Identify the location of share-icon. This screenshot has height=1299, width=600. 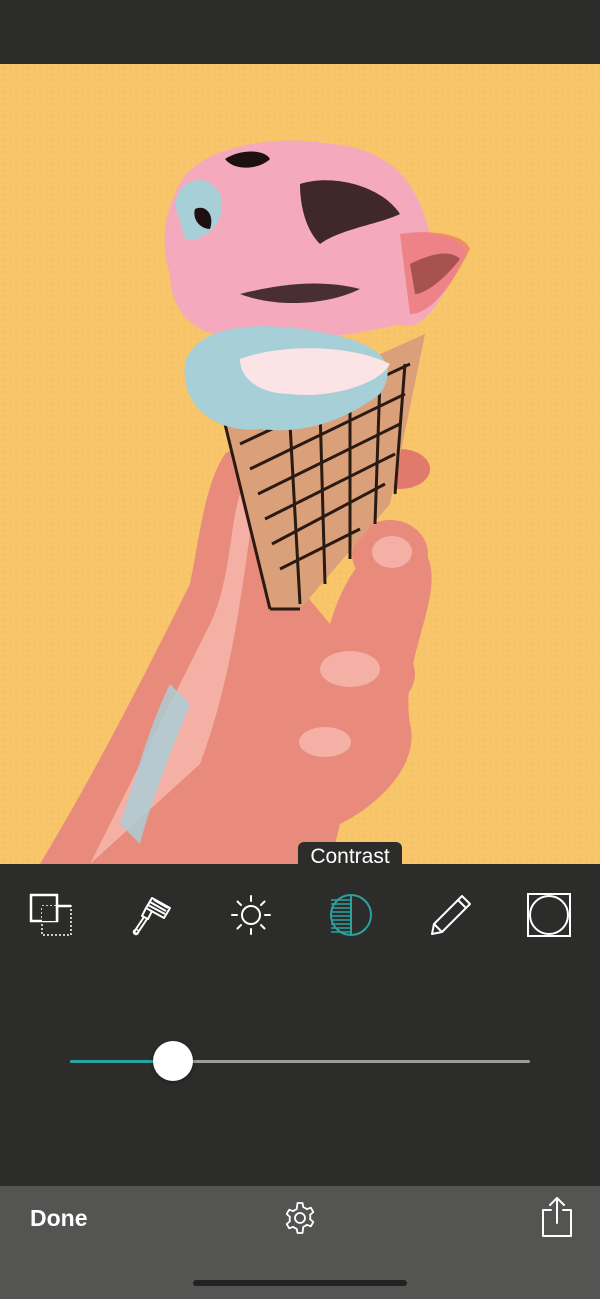
(557, 1219).